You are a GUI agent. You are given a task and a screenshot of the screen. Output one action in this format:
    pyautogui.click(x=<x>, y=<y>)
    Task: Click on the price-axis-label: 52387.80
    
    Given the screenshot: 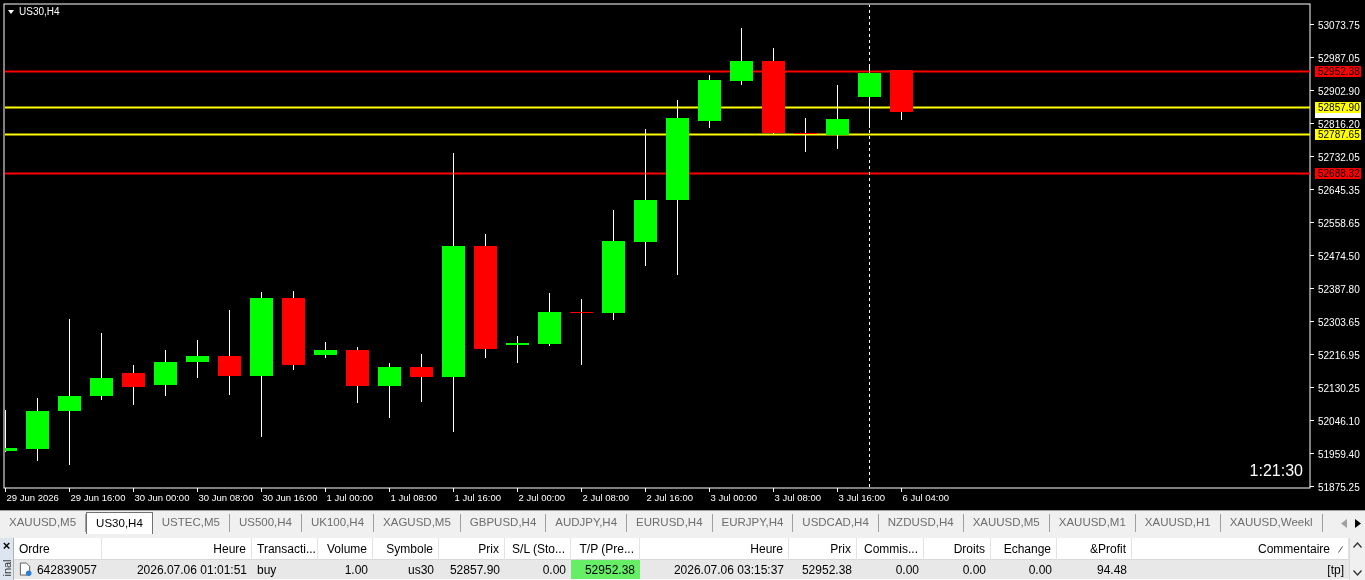 What is the action you would take?
    pyautogui.click(x=1339, y=289)
    